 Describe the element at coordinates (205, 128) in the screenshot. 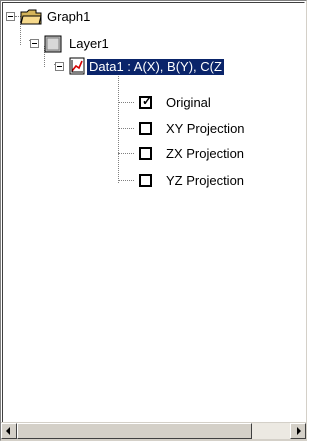

I see `item-label: XY Projection` at that location.